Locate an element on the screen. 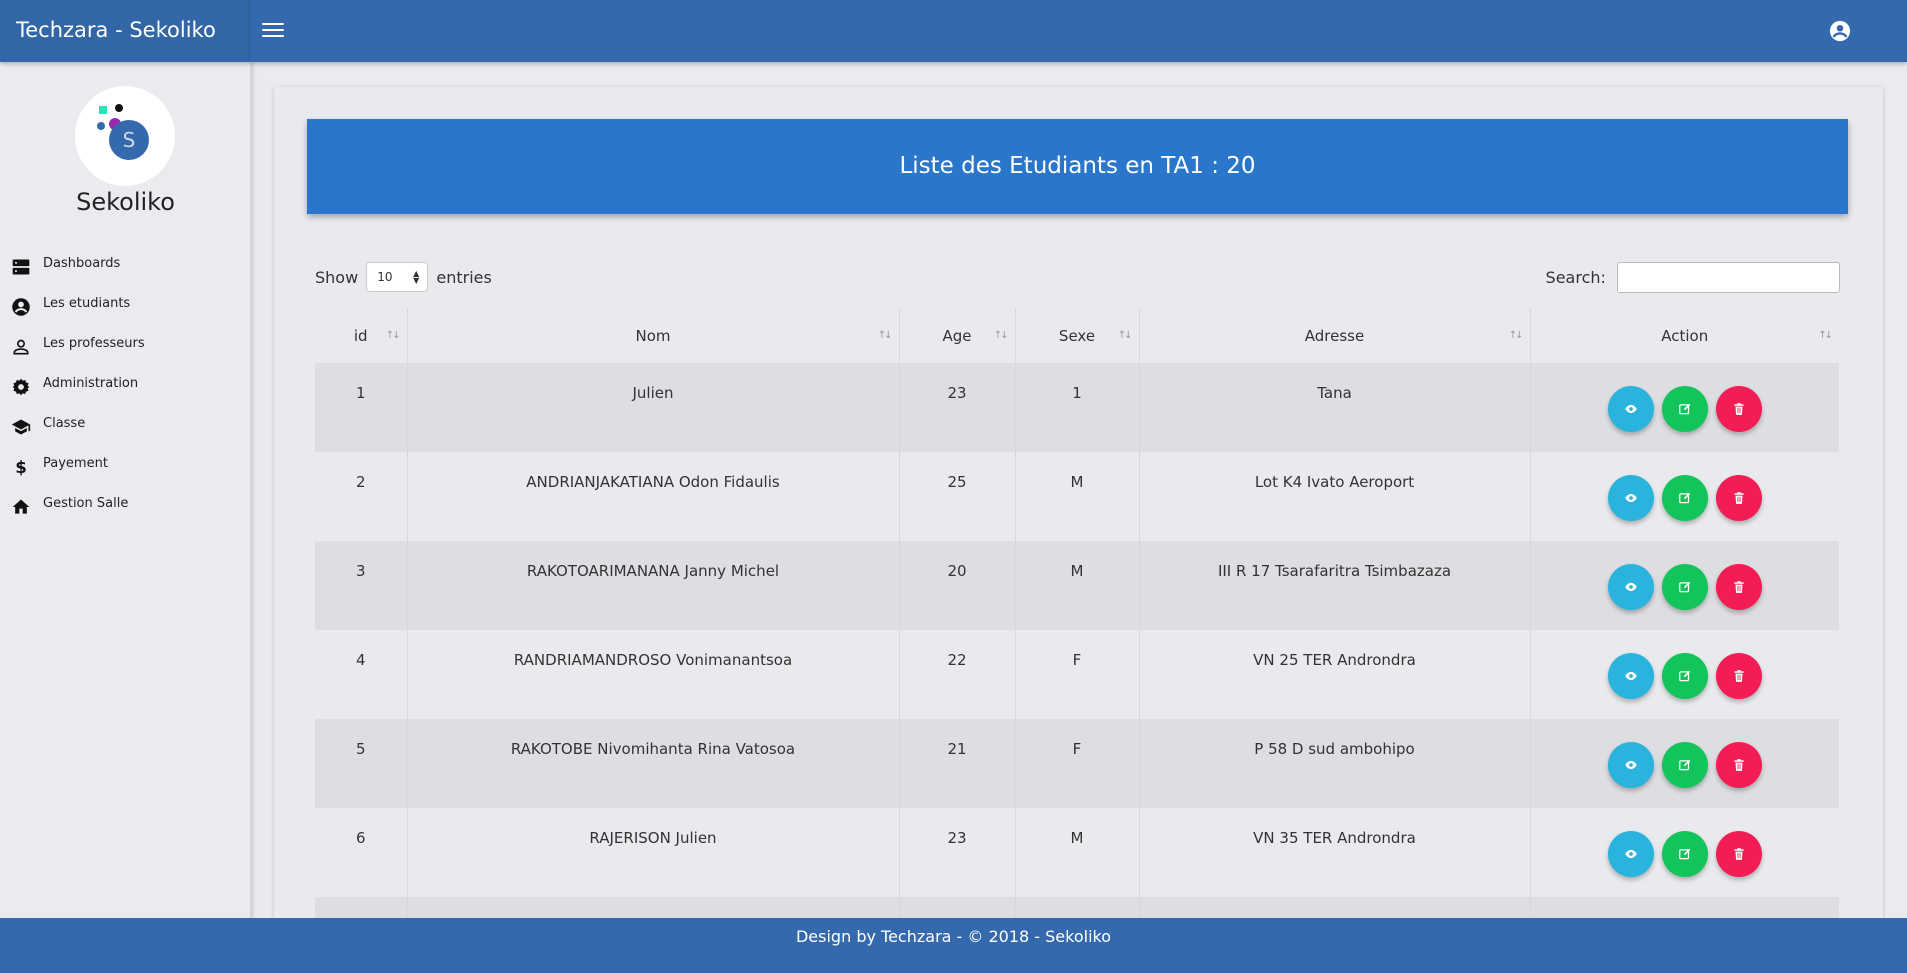 This screenshot has height=973, width=1907. cell-age: 20 is located at coordinates (957, 585).